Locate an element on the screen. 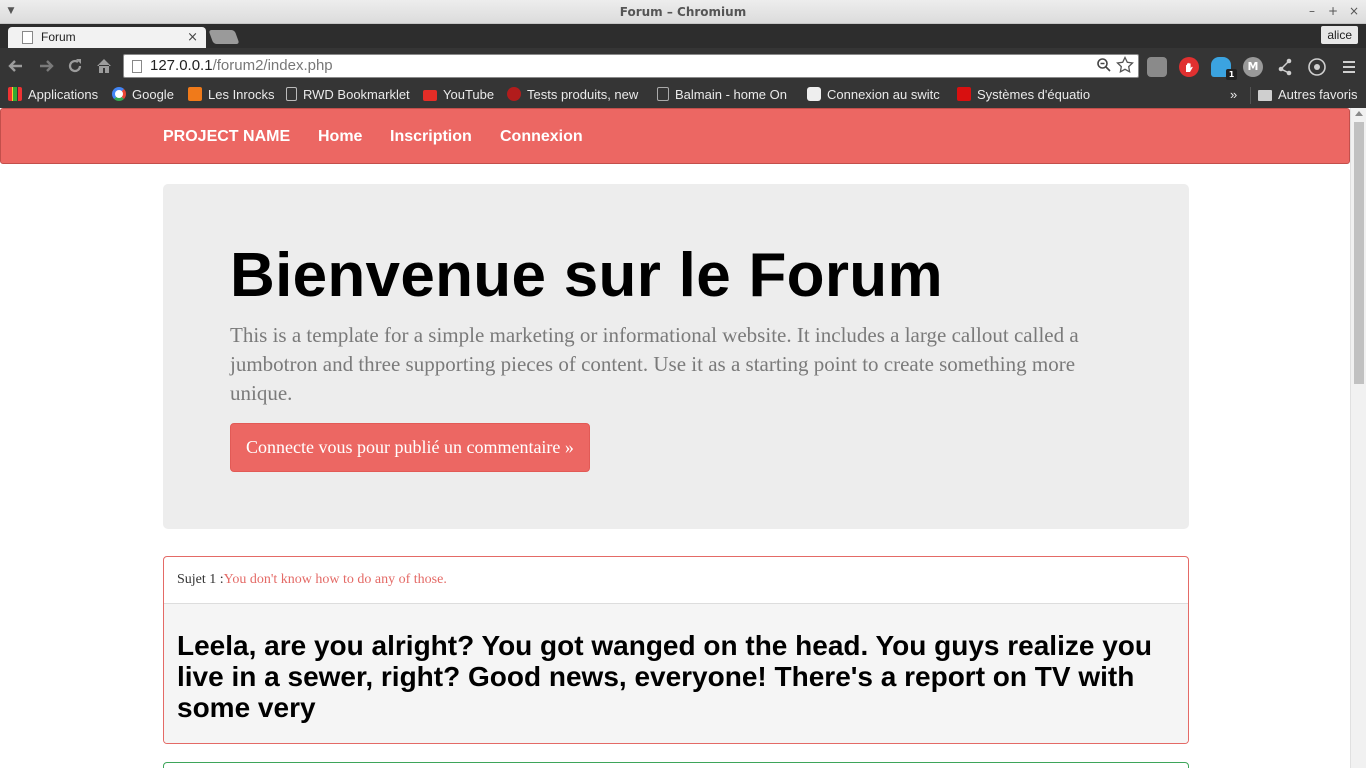  url-path: /forum2/index.php is located at coordinates (272, 65).